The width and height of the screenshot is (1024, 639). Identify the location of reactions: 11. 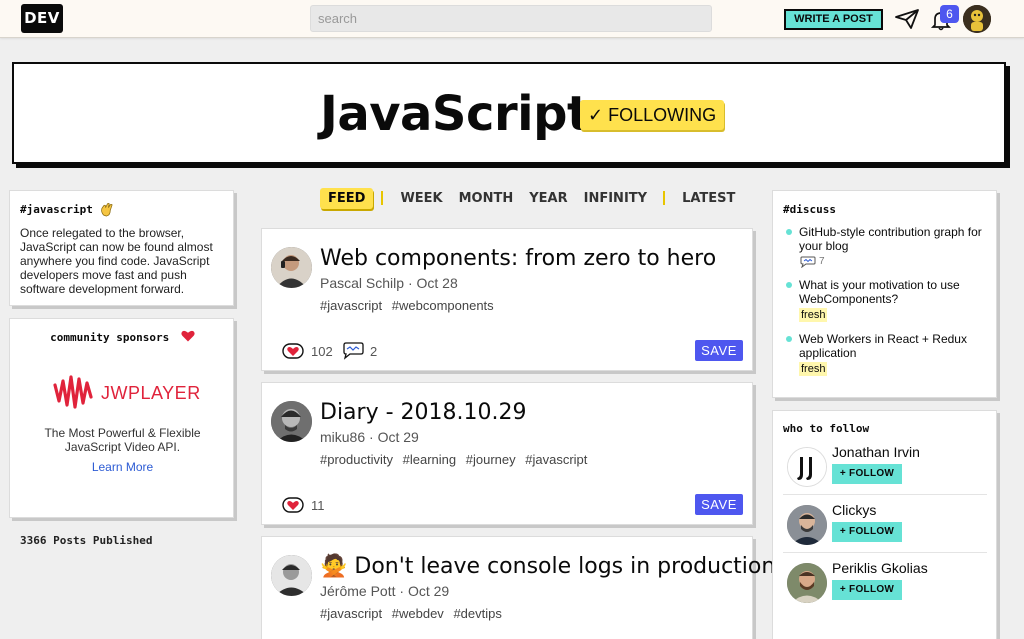
(303, 505).